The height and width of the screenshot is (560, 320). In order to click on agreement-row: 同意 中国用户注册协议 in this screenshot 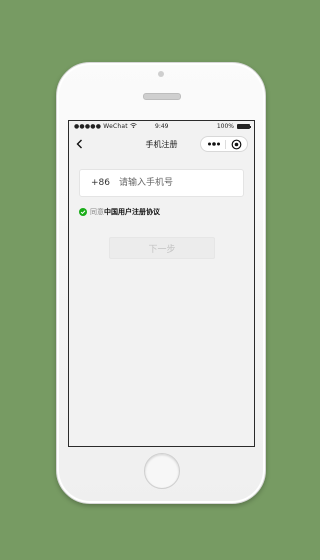, I will do `click(119, 212)`.